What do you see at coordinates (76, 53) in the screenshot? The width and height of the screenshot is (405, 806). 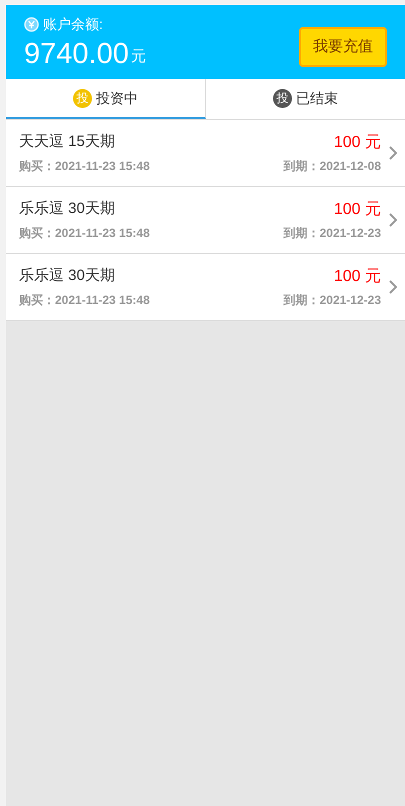 I see `balance-amount: 9740.00` at bounding box center [76, 53].